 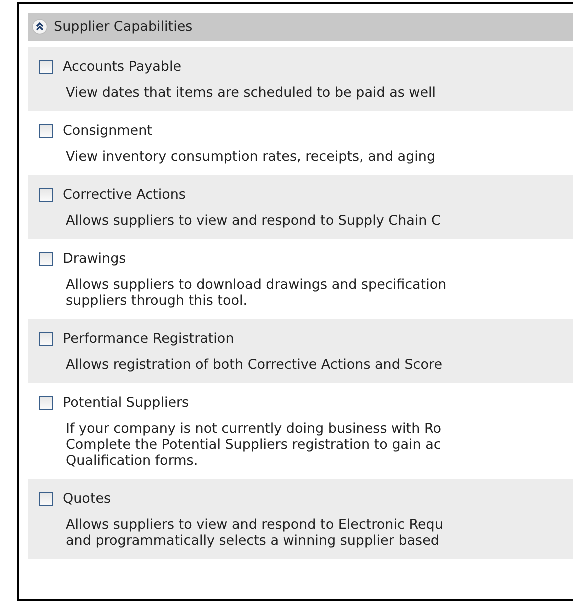 I want to click on collapse-icon, so click(x=40, y=27).